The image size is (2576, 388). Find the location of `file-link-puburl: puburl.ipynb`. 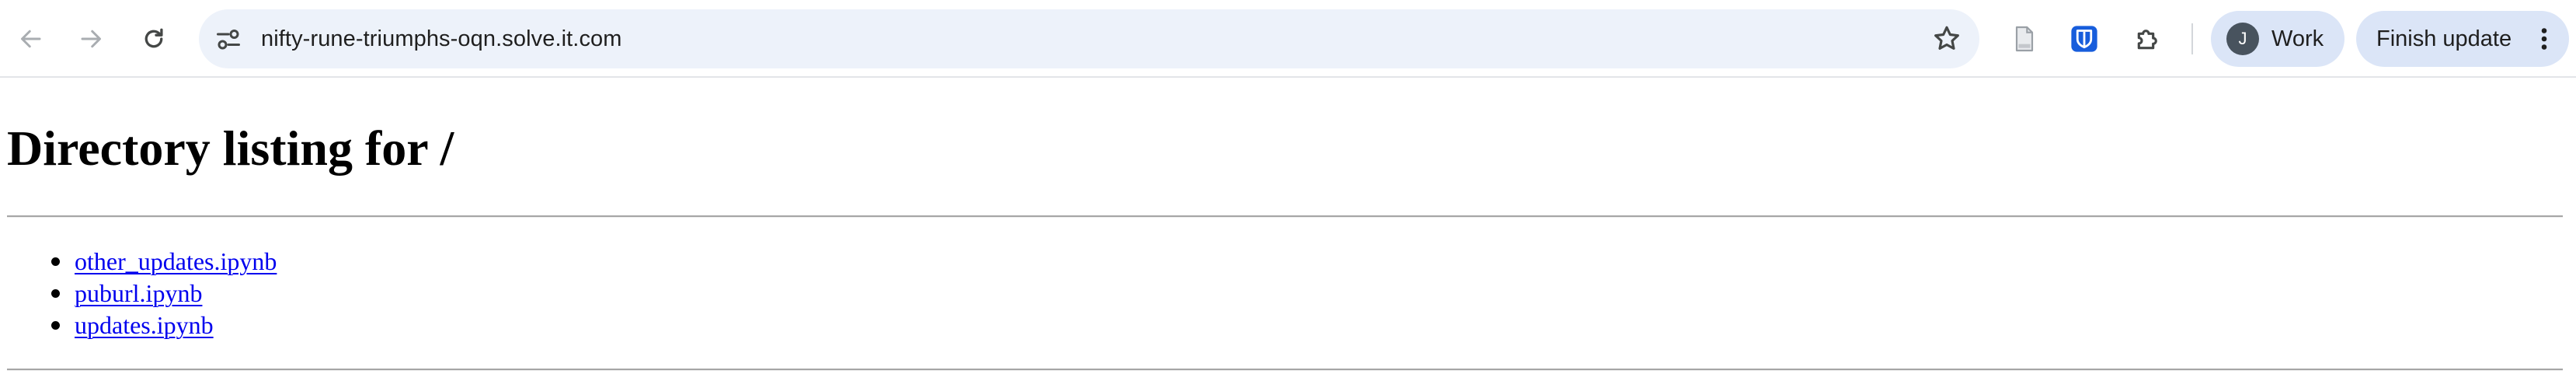

file-link-puburl: puburl.ipynb is located at coordinates (138, 293).